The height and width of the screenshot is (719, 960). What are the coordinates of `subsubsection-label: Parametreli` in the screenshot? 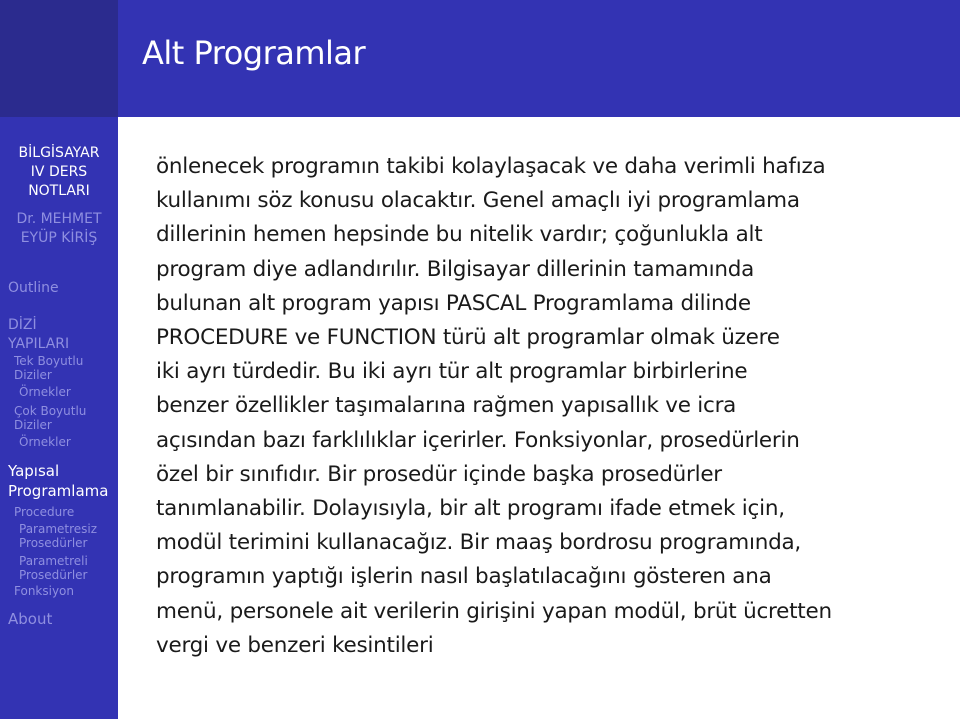 It's located at (53, 561).